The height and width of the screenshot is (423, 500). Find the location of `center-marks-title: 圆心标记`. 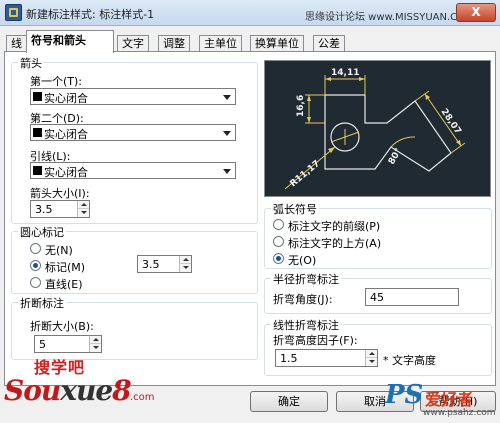

center-marks-title: 圆心标记 is located at coordinates (42, 232).